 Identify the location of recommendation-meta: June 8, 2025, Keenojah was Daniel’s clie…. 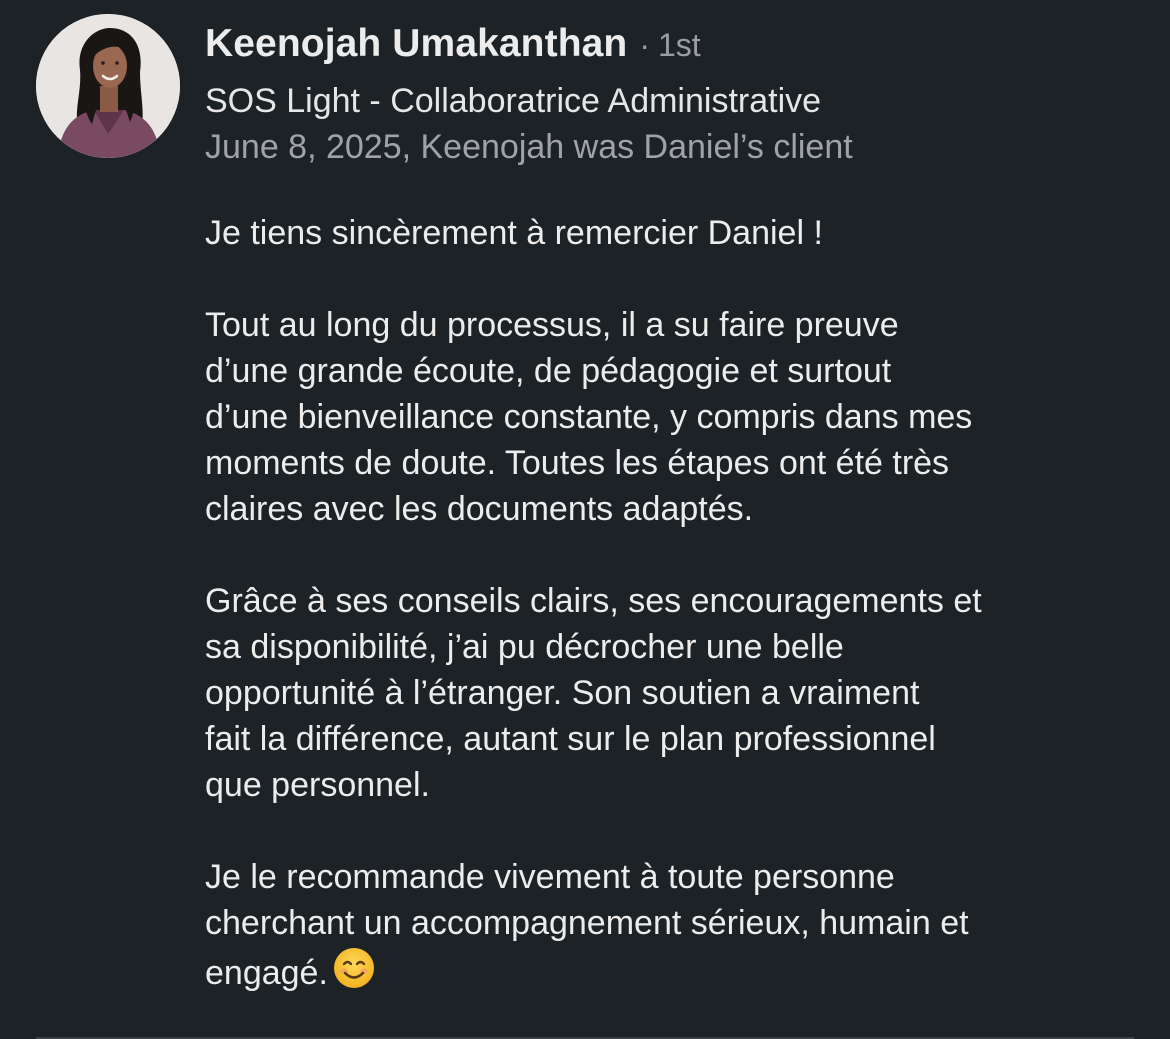
(529, 147).